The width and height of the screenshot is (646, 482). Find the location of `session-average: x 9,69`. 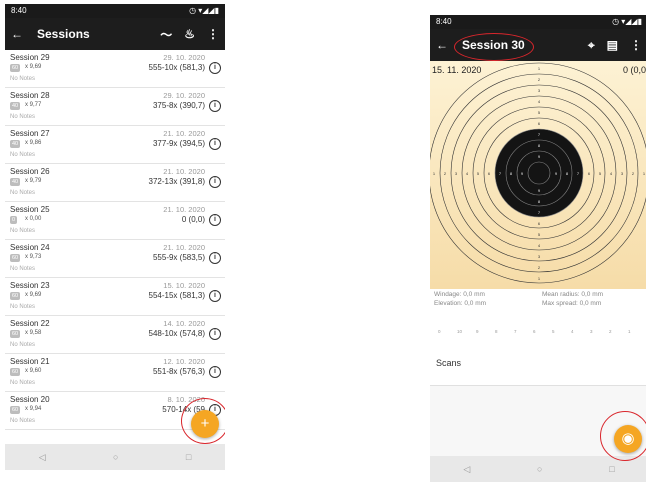

session-average: x 9,69 is located at coordinates (33, 295).